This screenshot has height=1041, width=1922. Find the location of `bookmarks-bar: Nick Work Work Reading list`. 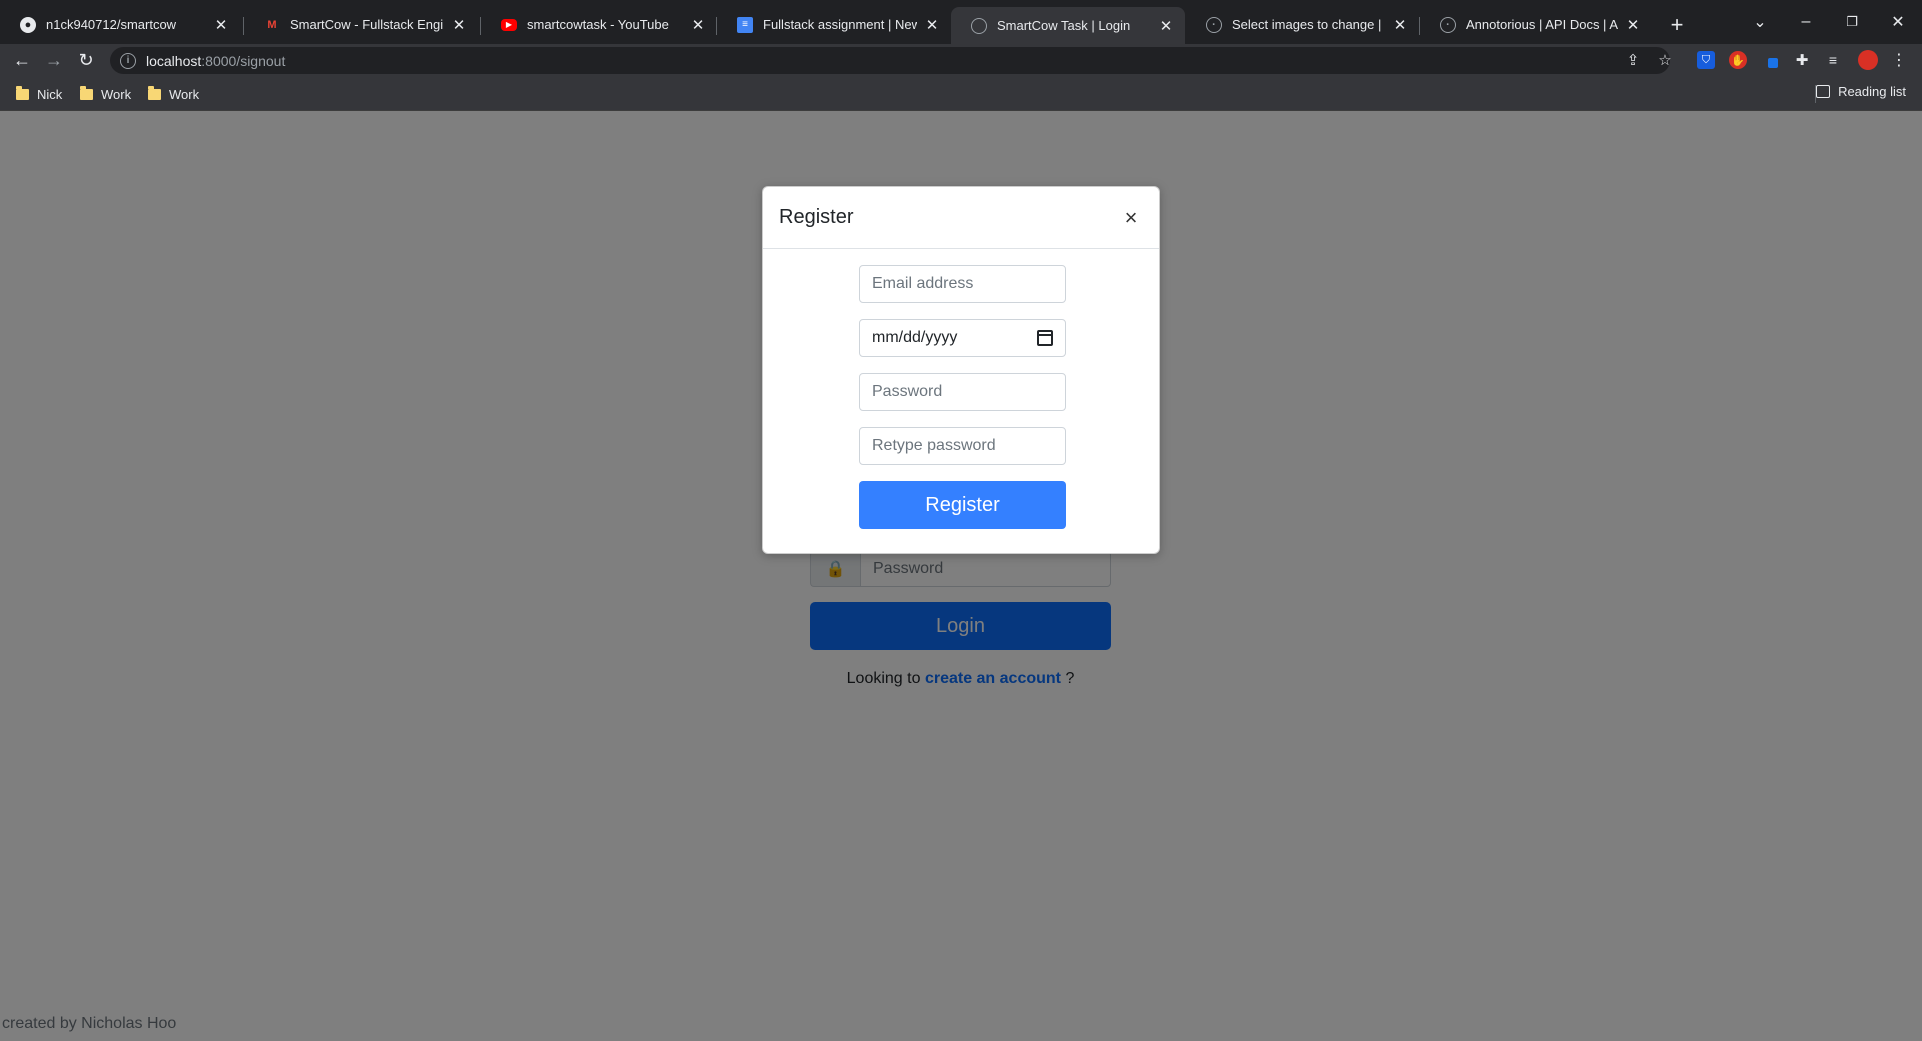

bookmarks-bar: Nick Work Work Reading list is located at coordinates (961, 93).